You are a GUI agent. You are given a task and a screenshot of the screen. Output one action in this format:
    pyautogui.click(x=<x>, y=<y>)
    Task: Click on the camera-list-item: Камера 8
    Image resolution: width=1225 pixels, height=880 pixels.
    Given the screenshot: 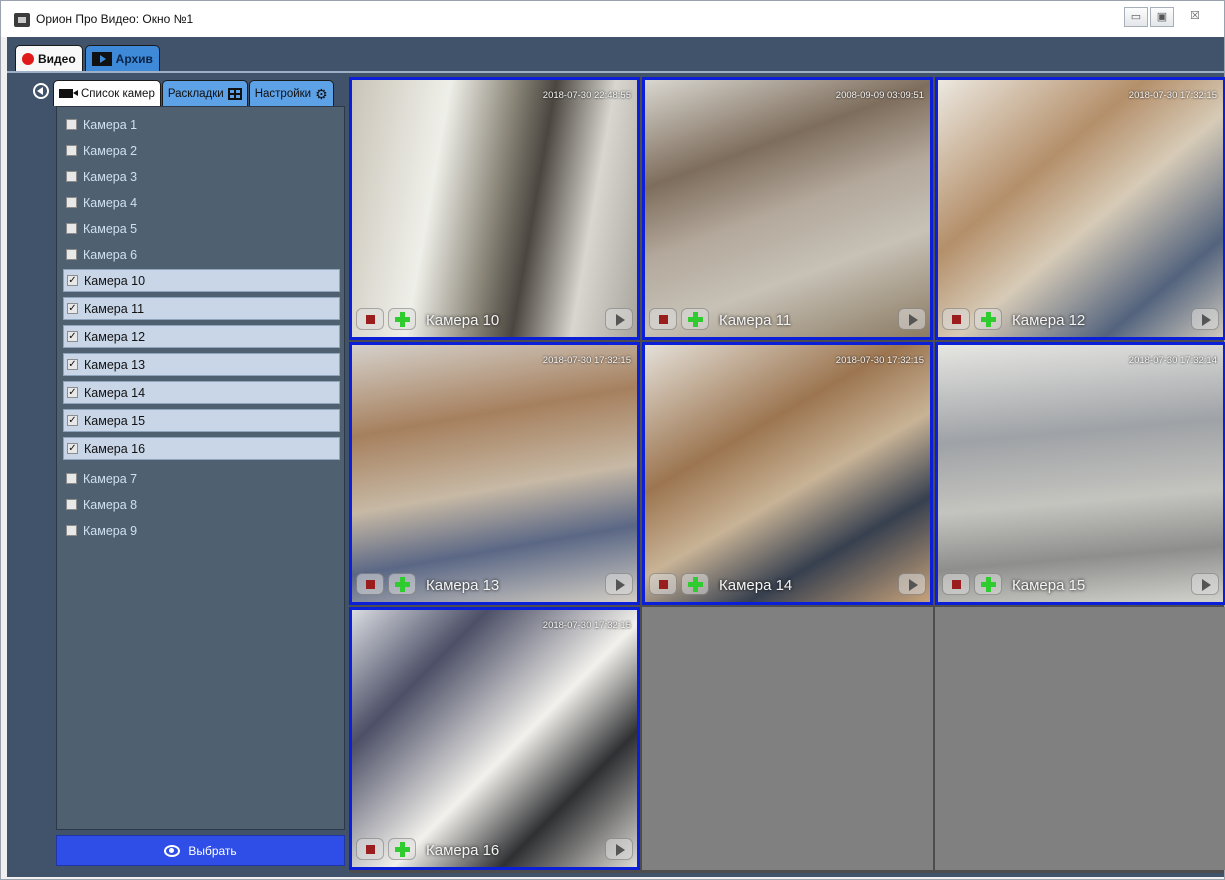 What is the action you would take?
    pyautogui.click(x=201, y=504)
    